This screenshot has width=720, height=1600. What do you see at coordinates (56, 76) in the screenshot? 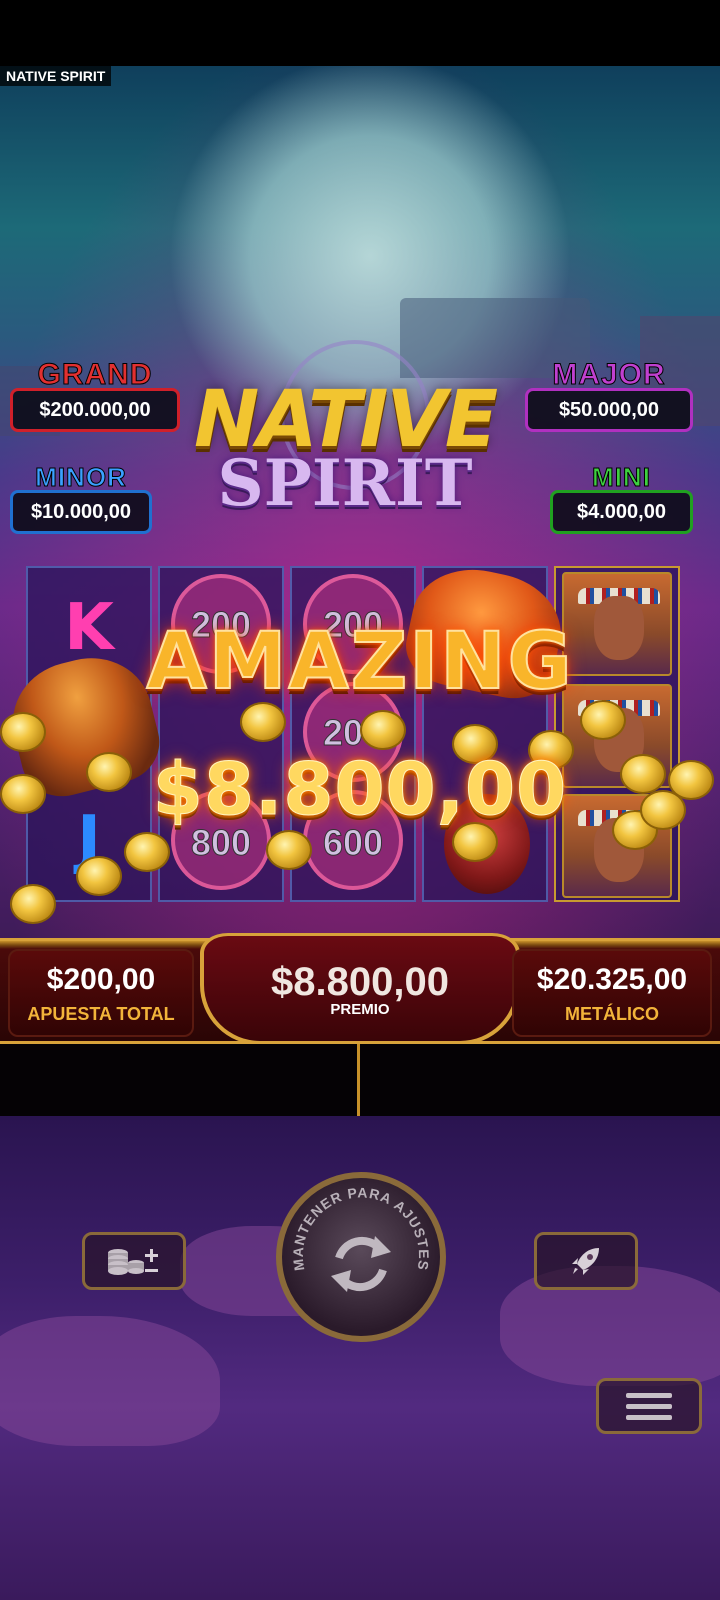
I see `game-title-tab: NATIVE SPIRIT` at bounding box center [56, 76].